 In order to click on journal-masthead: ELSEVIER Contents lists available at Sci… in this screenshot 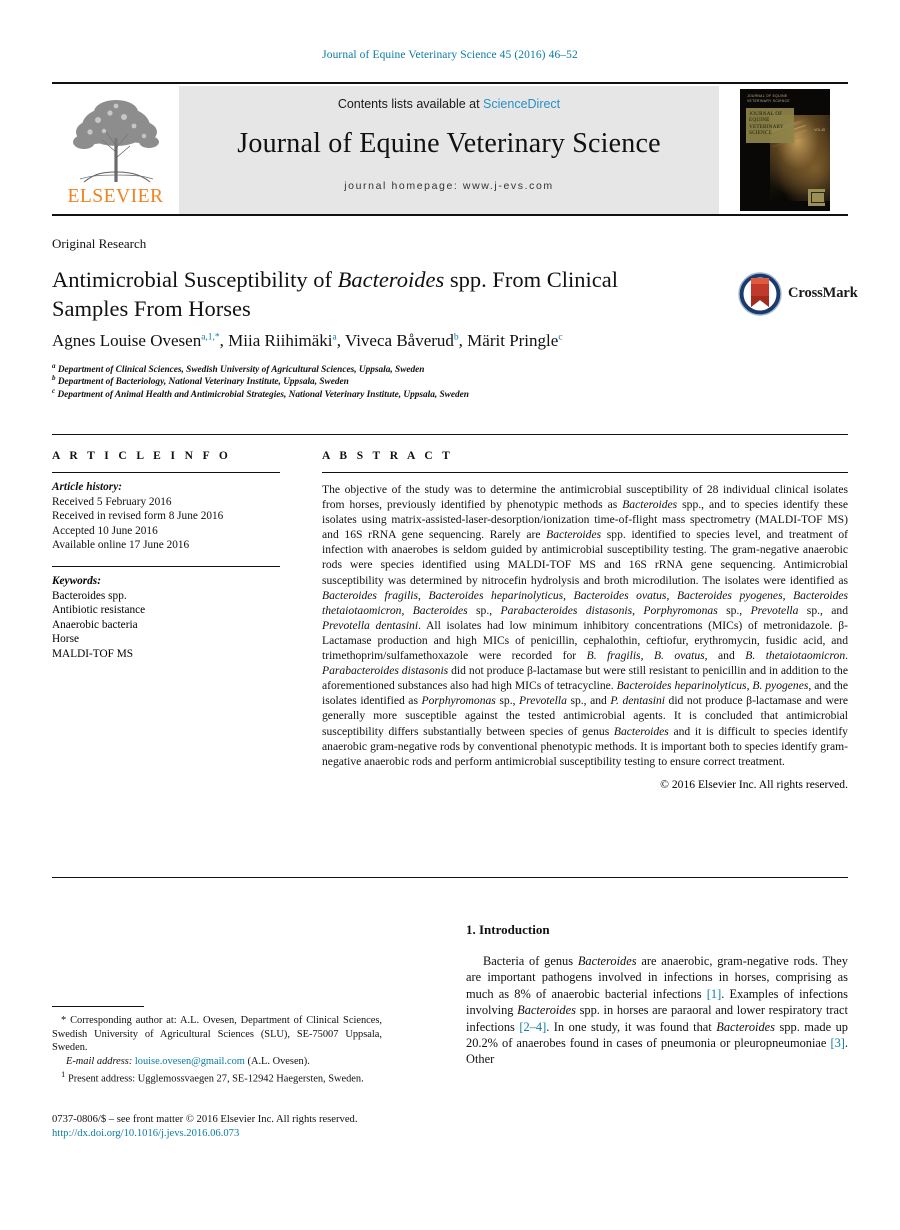, I will do `click(450, 149)`.